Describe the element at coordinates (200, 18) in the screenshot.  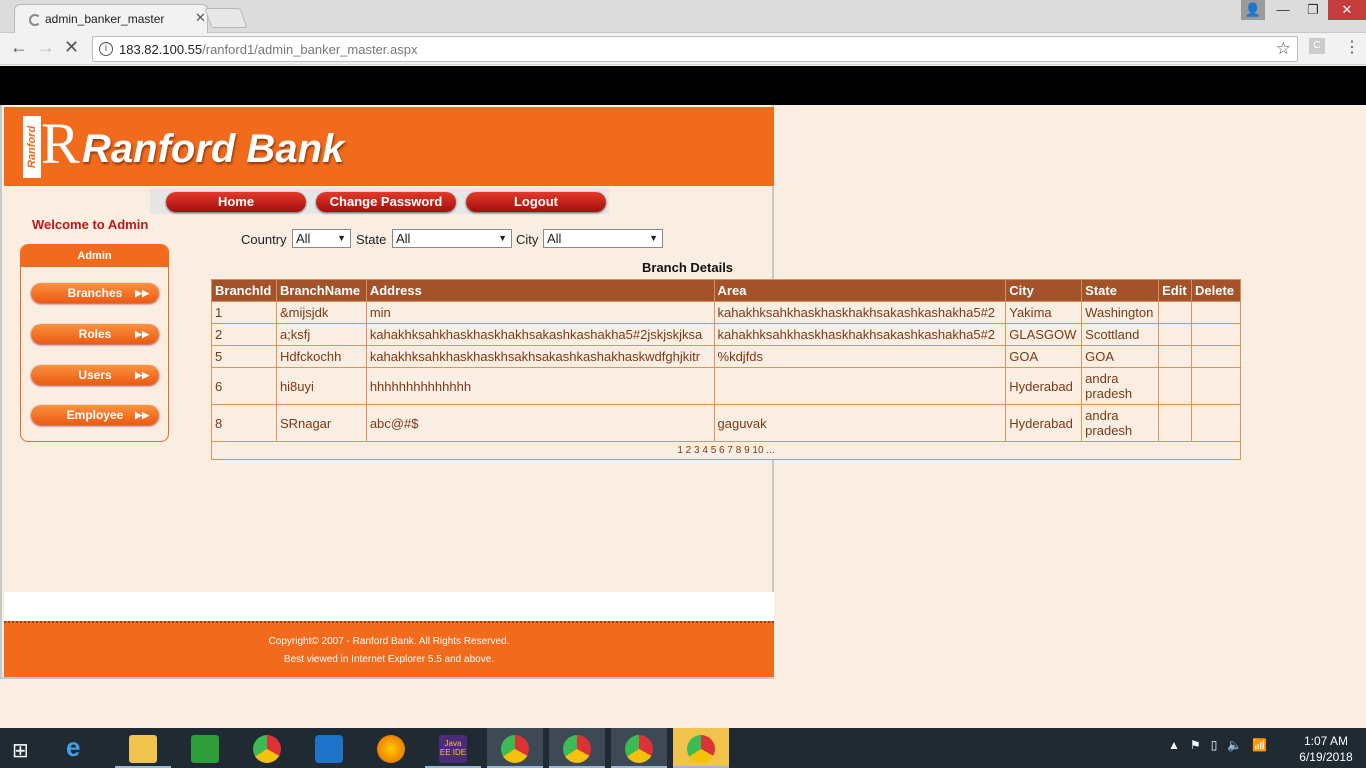
I see `tab-close-icon: ✕` at that location.